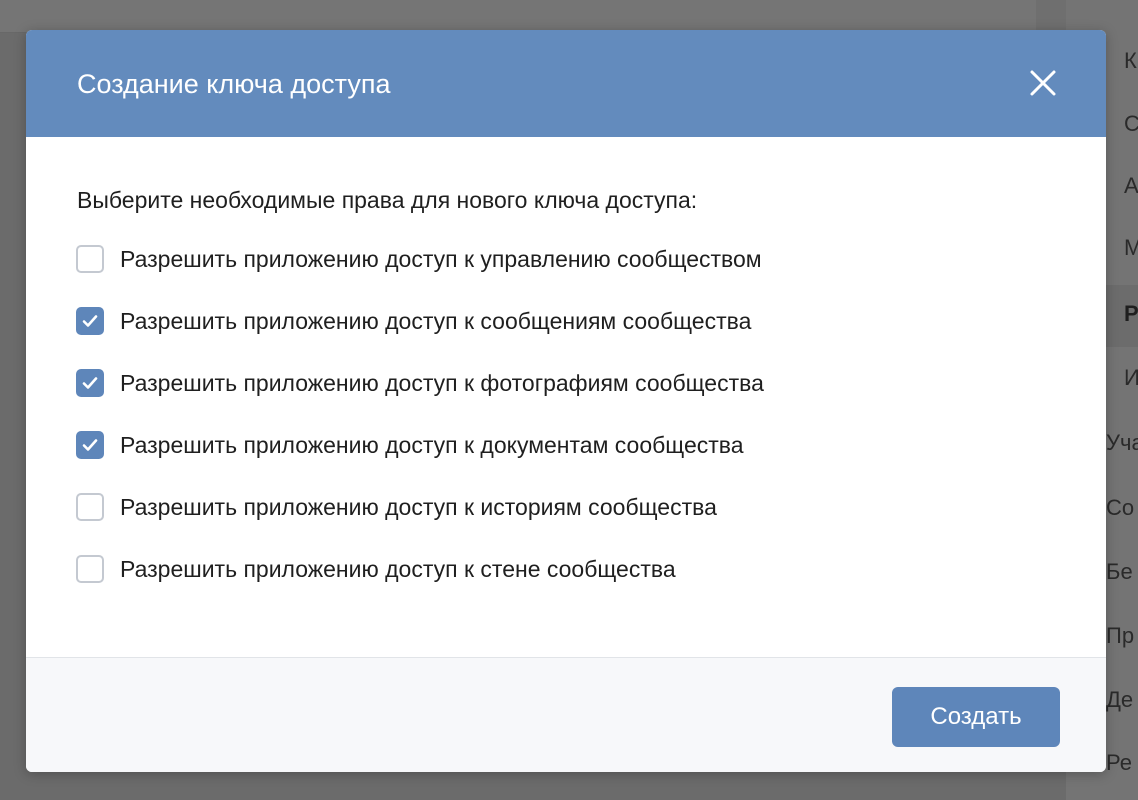  What do you see at coordinates (1131, 313) in the screenshot?
I see `background-sidebar-item-active: Р` at bounding box center [1131, 313].